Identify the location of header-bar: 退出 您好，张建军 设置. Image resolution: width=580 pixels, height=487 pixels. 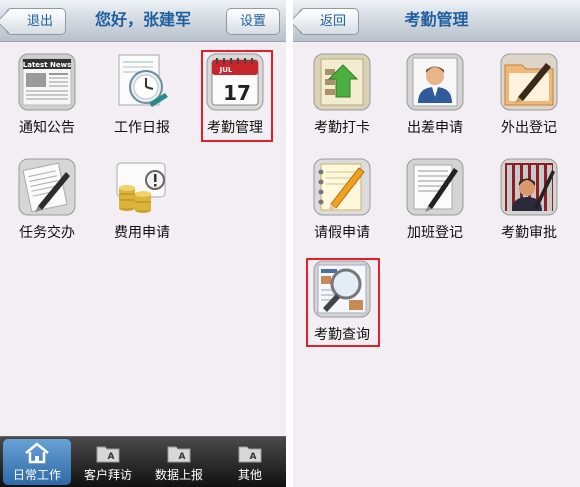
(143, 21).